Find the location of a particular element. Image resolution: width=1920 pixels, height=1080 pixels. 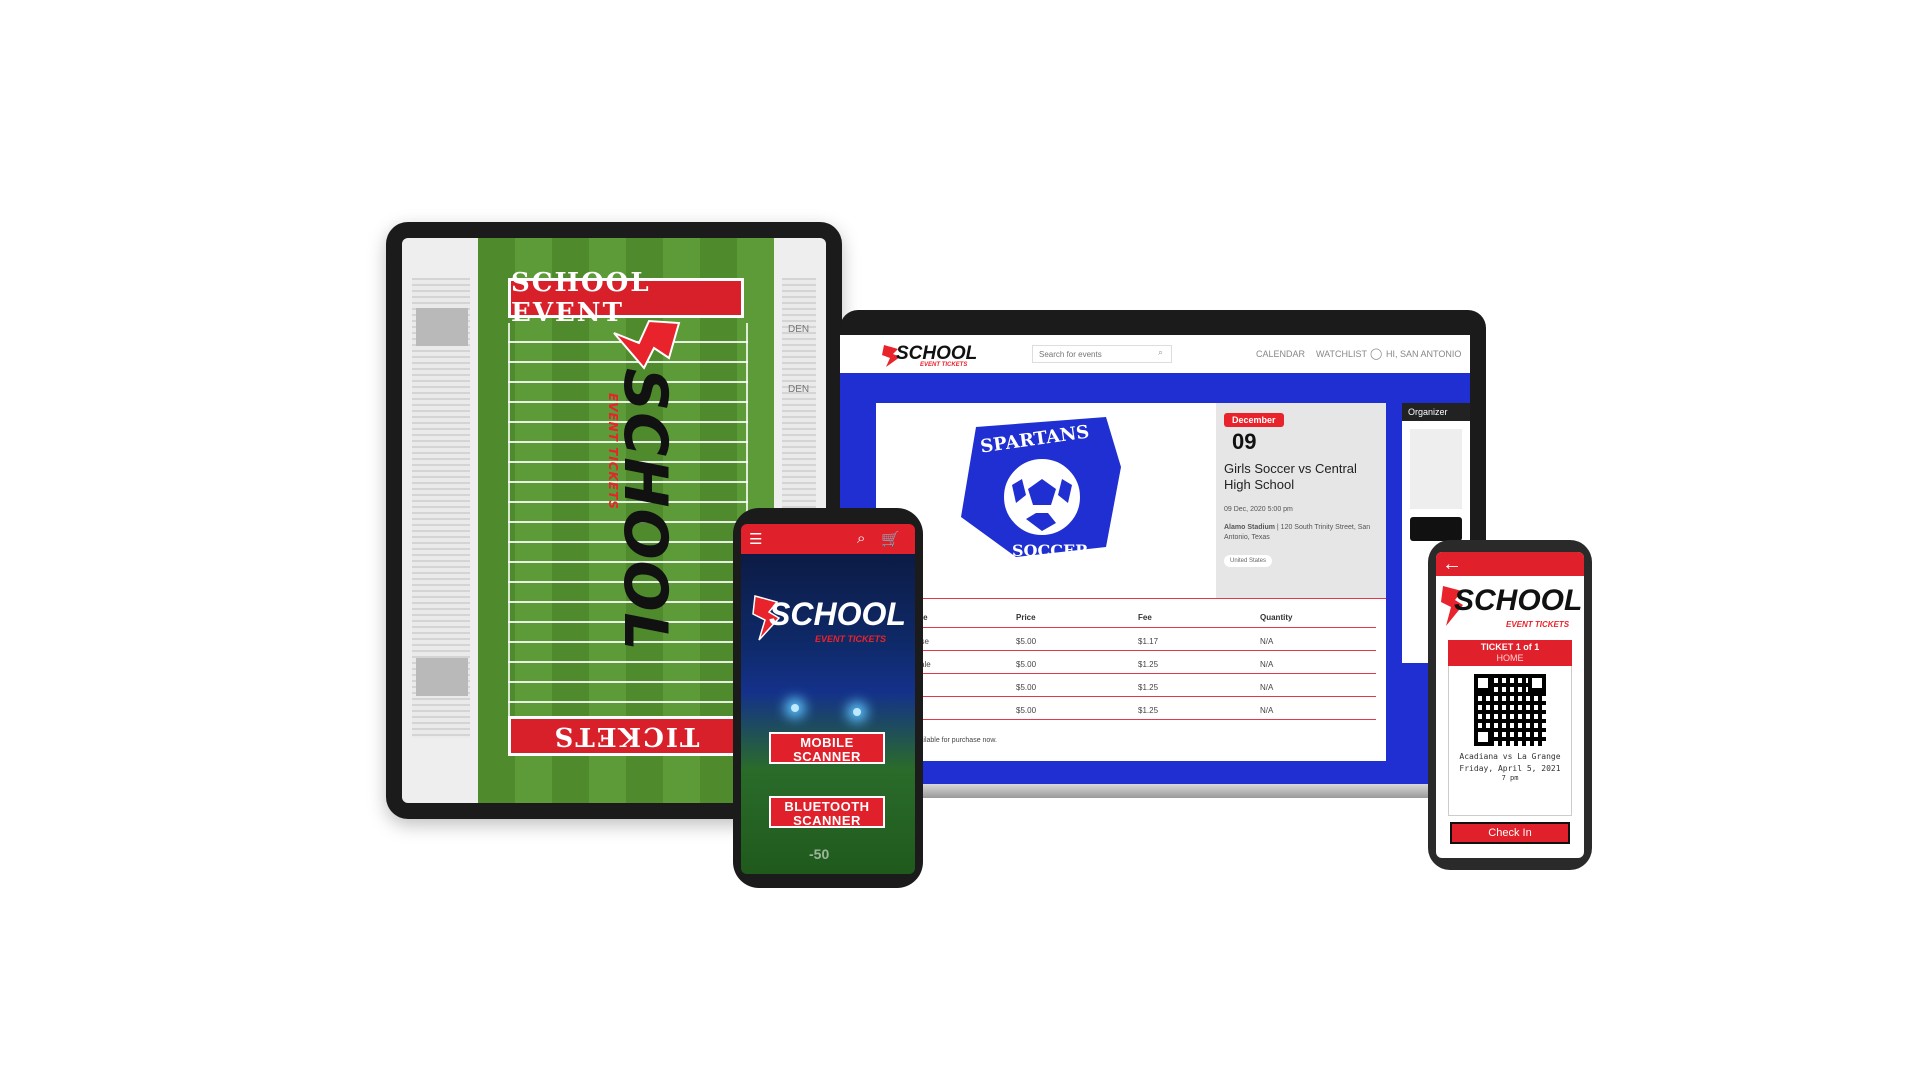

col-header-price: Price is located at coordinates (1026, 617).